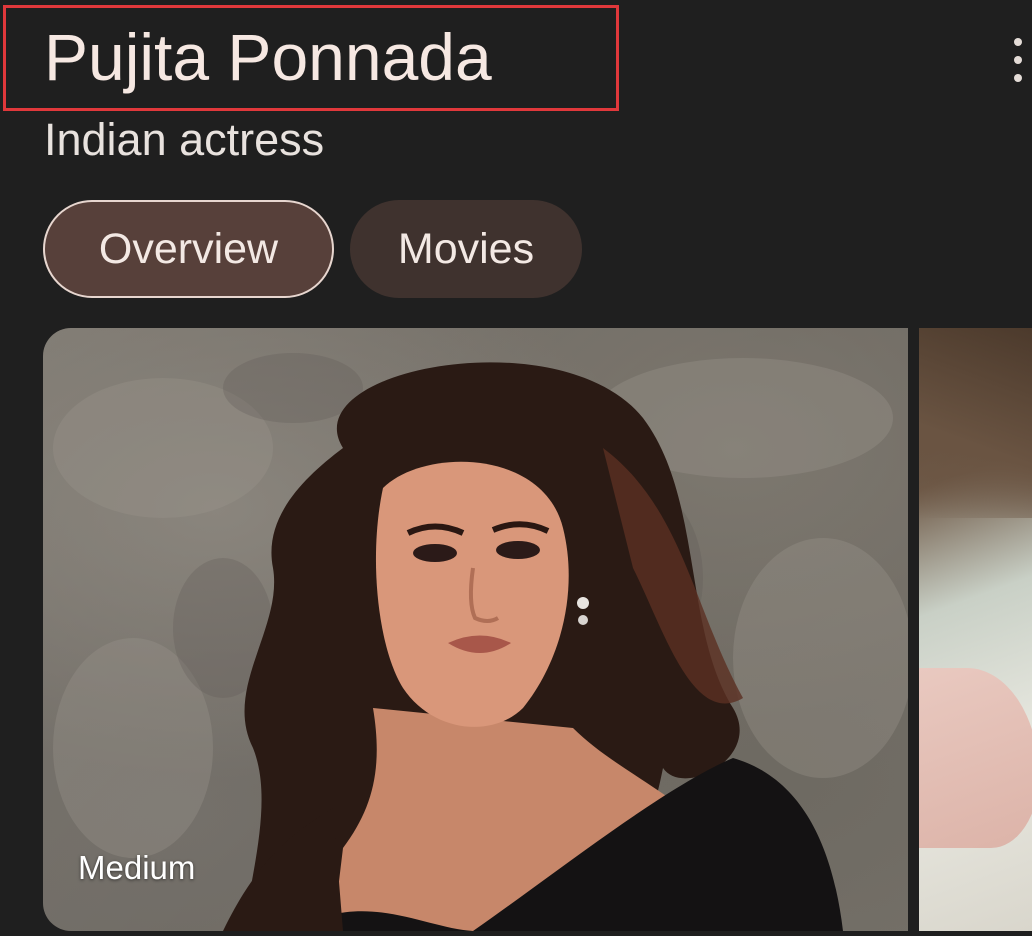 The height and width of the screenshot is (936, 1032). I want to click on next-image-tree, so click(975, 423).